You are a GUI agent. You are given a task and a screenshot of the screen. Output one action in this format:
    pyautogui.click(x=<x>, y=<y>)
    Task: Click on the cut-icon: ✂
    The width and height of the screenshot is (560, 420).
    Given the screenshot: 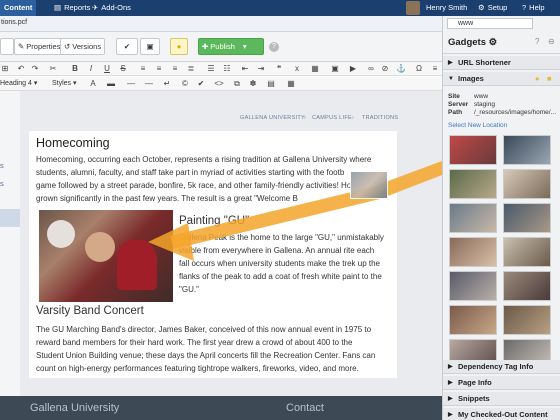 What is the action you would take?
    pyautogui.click(x=53, y=68)
    